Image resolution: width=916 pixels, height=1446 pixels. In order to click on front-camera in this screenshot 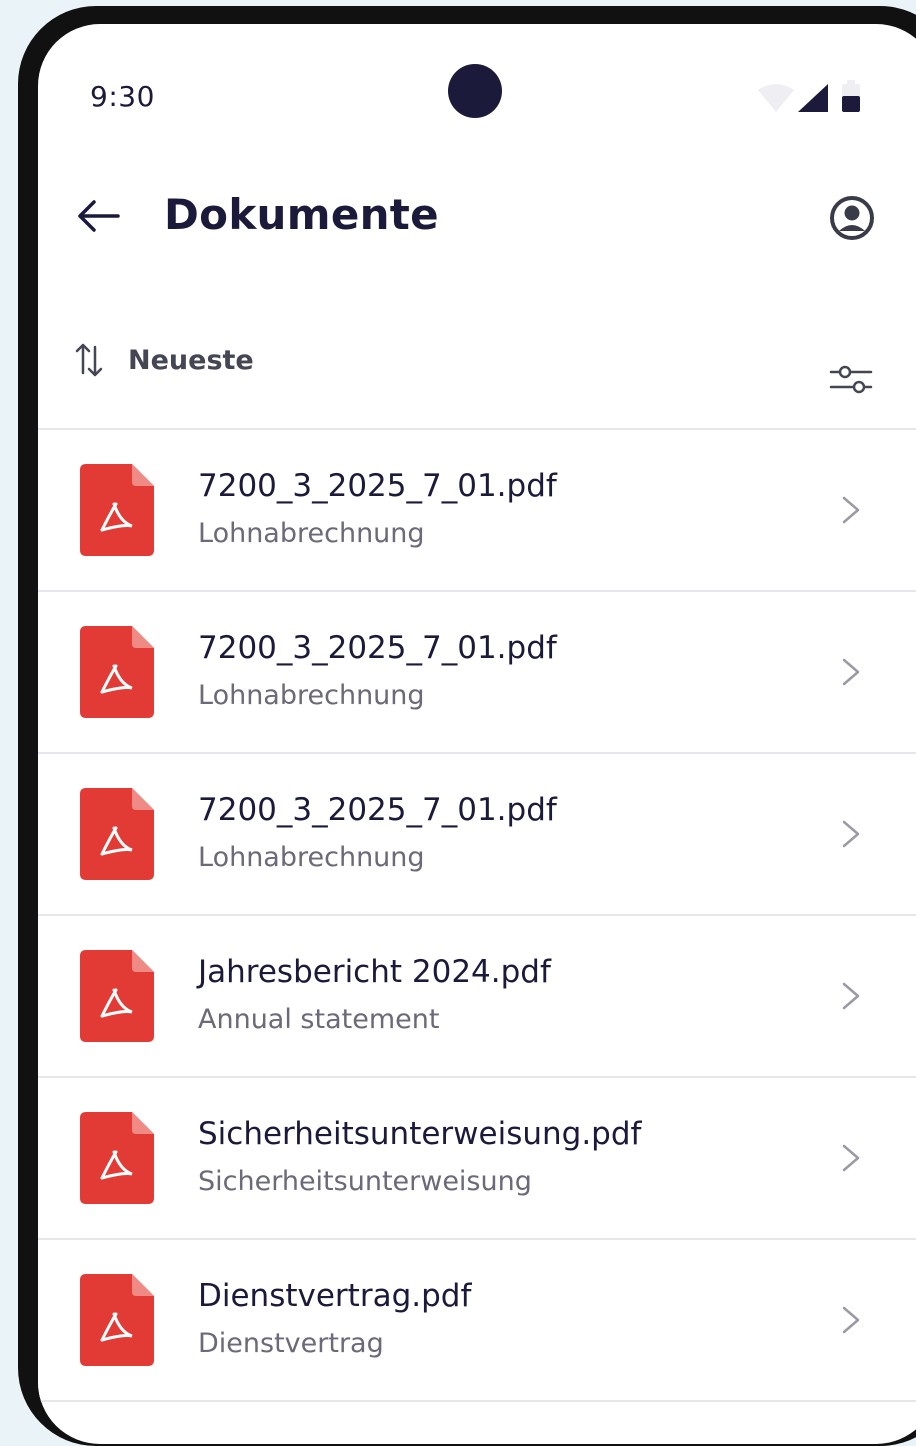, I will do `click(475, 91)`.